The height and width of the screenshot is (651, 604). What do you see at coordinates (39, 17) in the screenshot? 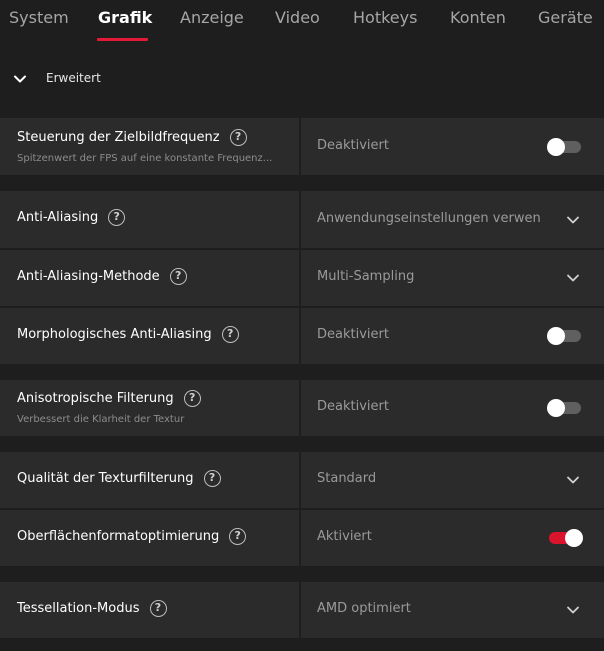
I see `tab-system: System` at bounding box center [39, 17].